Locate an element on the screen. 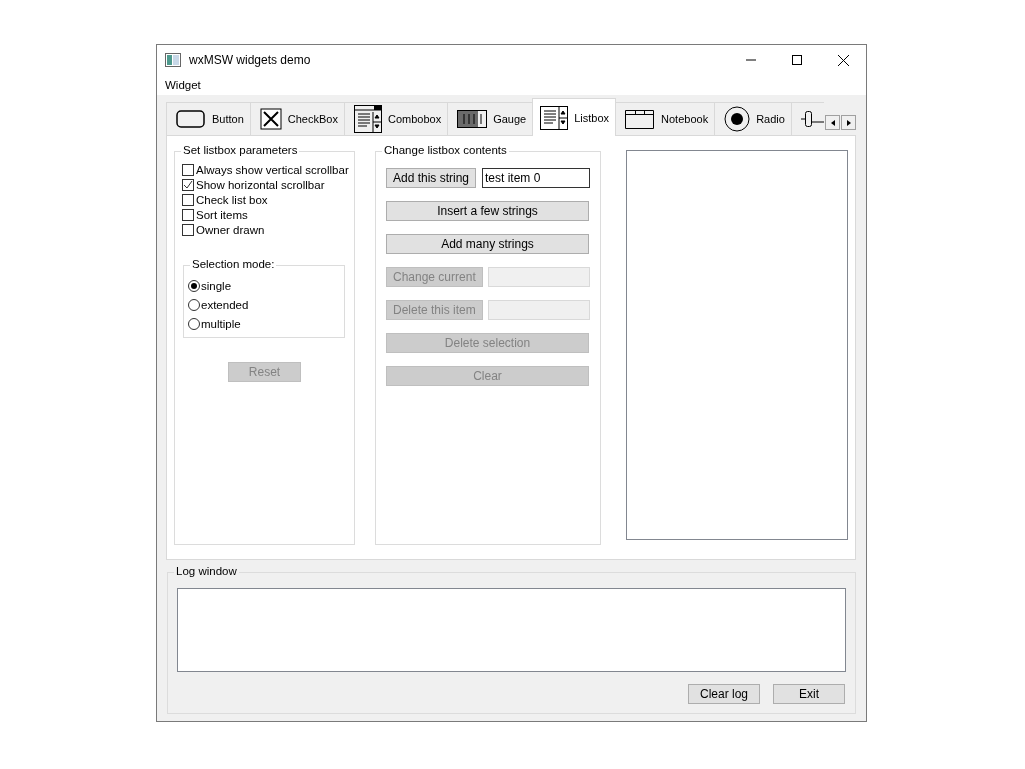  app-icon is located at coordinates (173, 60).